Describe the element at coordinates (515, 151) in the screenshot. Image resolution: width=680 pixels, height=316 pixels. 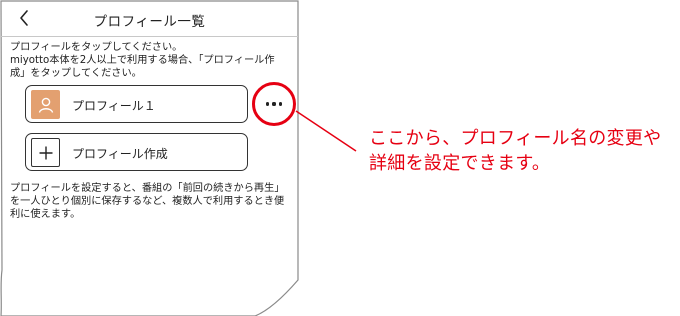
I see `callout-annotation: ここから、プロフィール名の変更や 詳細を設定できます。` at that location.